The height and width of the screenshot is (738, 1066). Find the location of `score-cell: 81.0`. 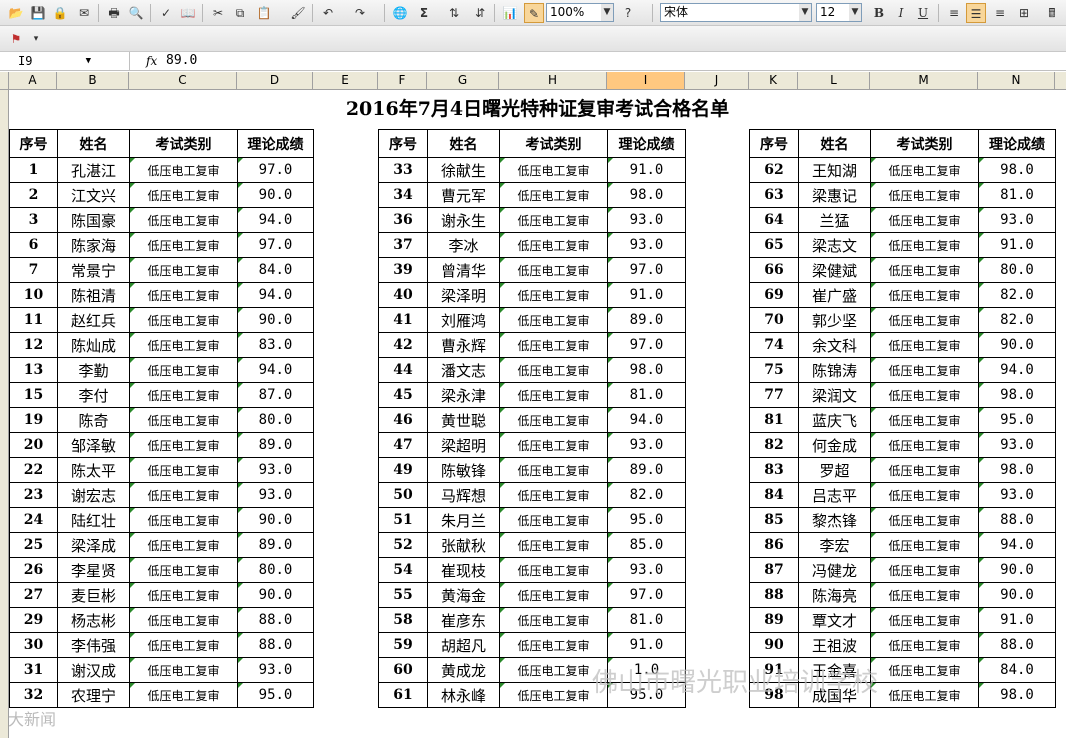

score-cell: 81.0 is located at coordinates (646, 620).